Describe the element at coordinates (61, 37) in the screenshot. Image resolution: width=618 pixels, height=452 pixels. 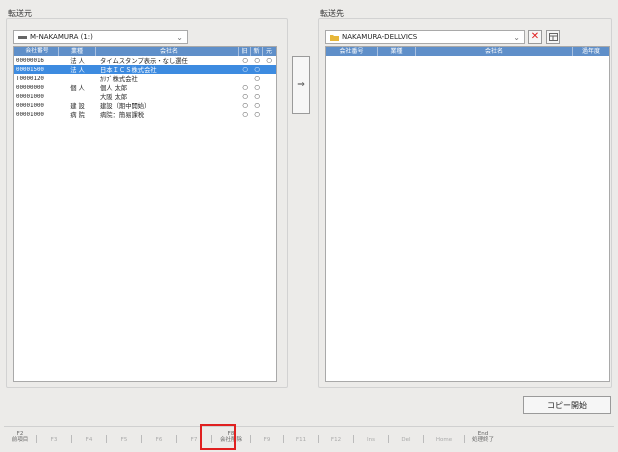
I see `source-db-value: M-NAKAMURA (1:)` at that location.